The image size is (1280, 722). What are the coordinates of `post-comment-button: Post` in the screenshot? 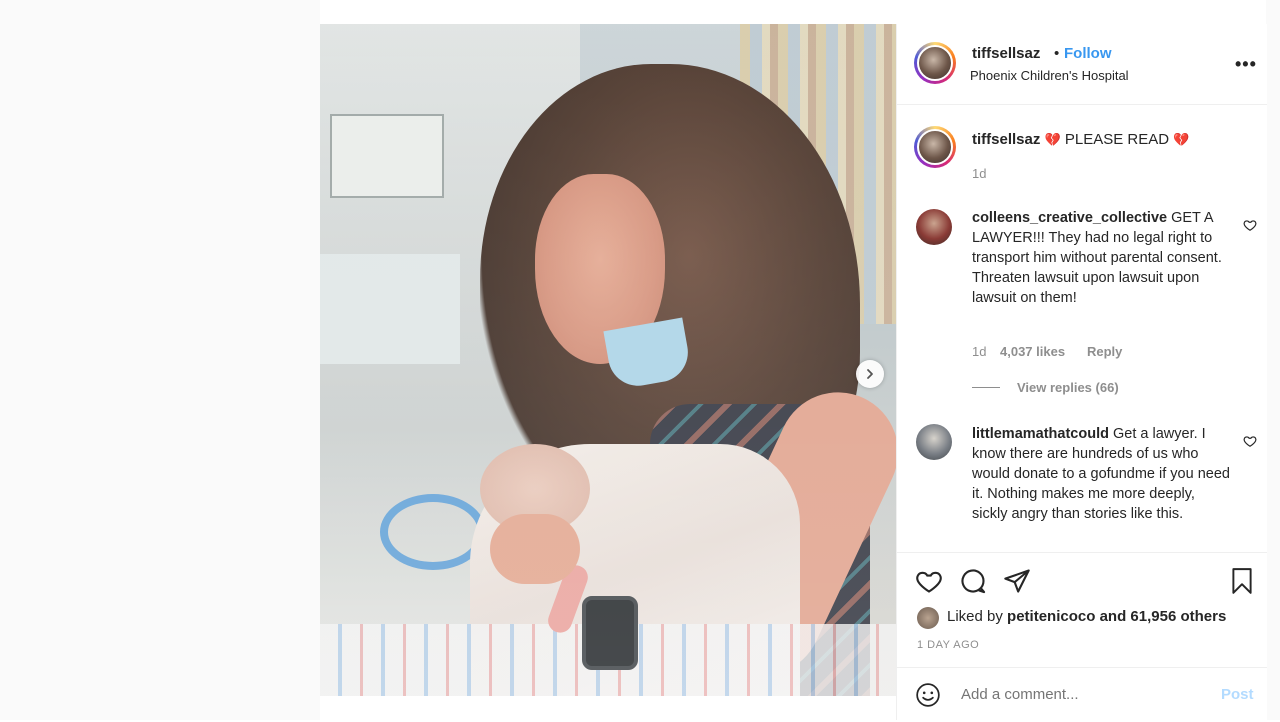 It's located at (1237, 694).